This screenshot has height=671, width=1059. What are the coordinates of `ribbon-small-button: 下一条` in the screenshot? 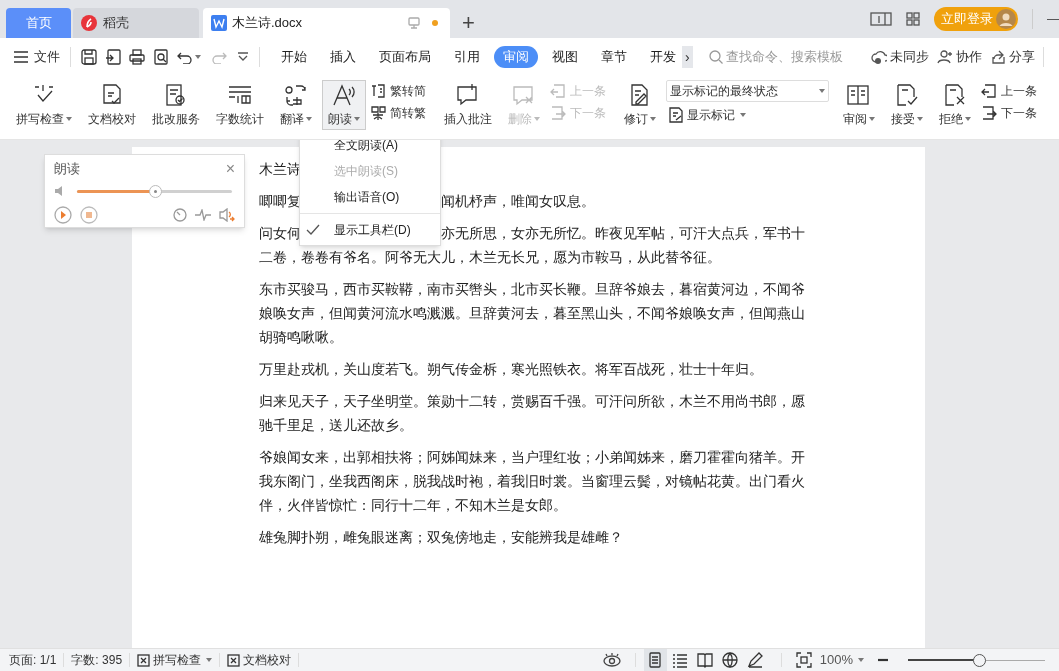 It's located at (1009, 113).